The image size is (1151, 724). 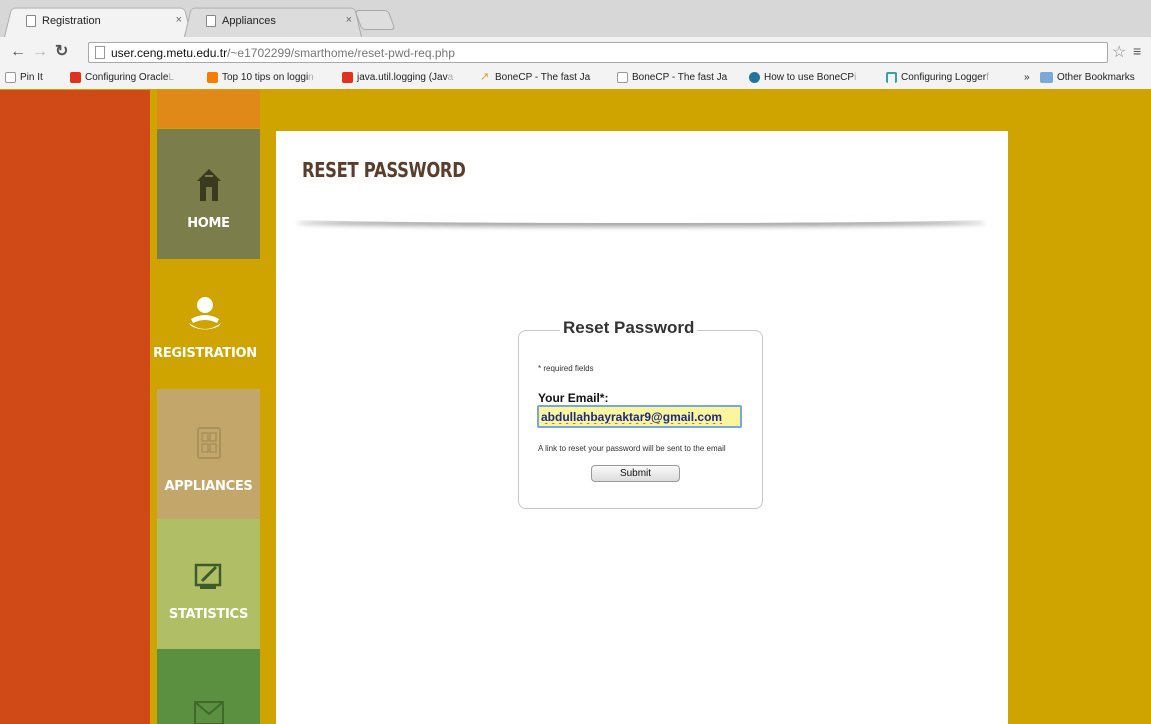 I want to click on back-arrow-icon: ←, so click(x=18, y=52).